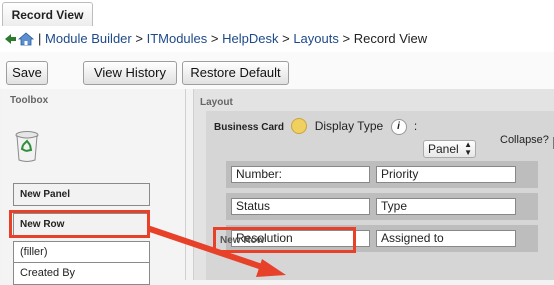 This screenshot has height=285, width=554. Describe the element at coordinates (27, 146) in the screenshot. I see `recycle-bin-icon` at that location.